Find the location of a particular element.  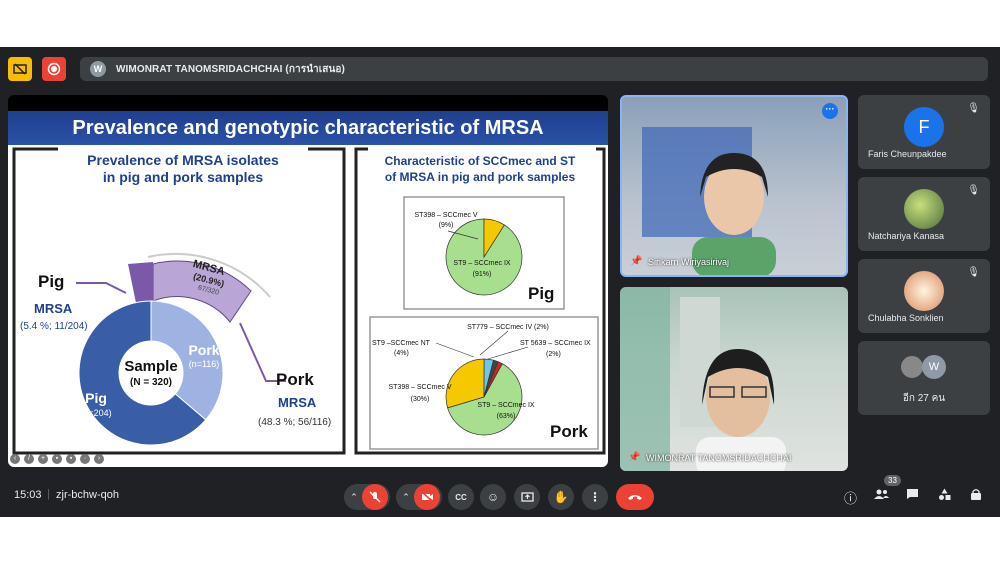

pig-st9-label: ST9 – SCCmec IX is located at coordinates (482, 263).